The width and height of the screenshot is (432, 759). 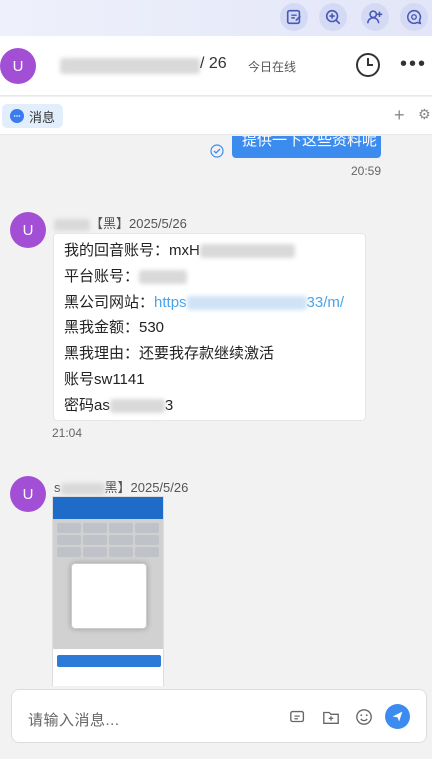 I want to click on image-message, so click(x=108, y=591).